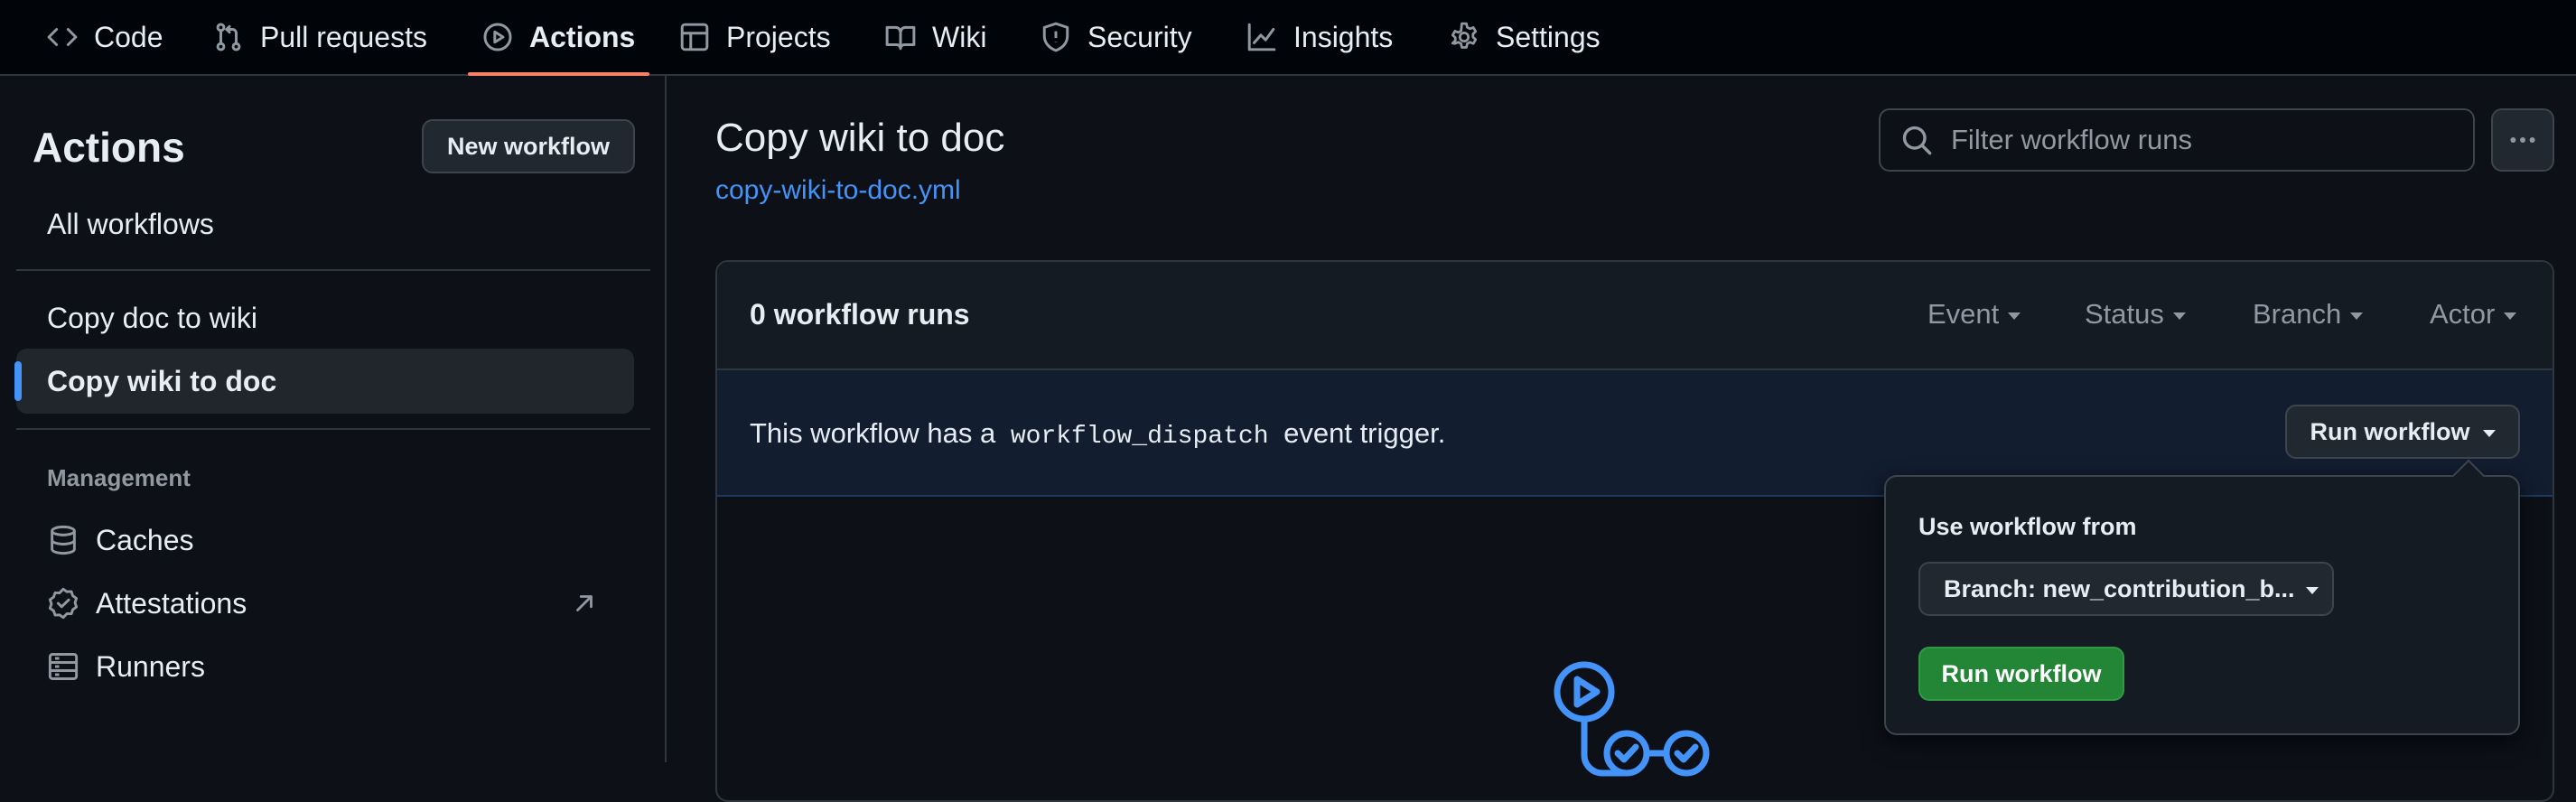 This screenshot has width=2576, height=802. I want to click on tab-insights: Insights, so click(1319, 37).